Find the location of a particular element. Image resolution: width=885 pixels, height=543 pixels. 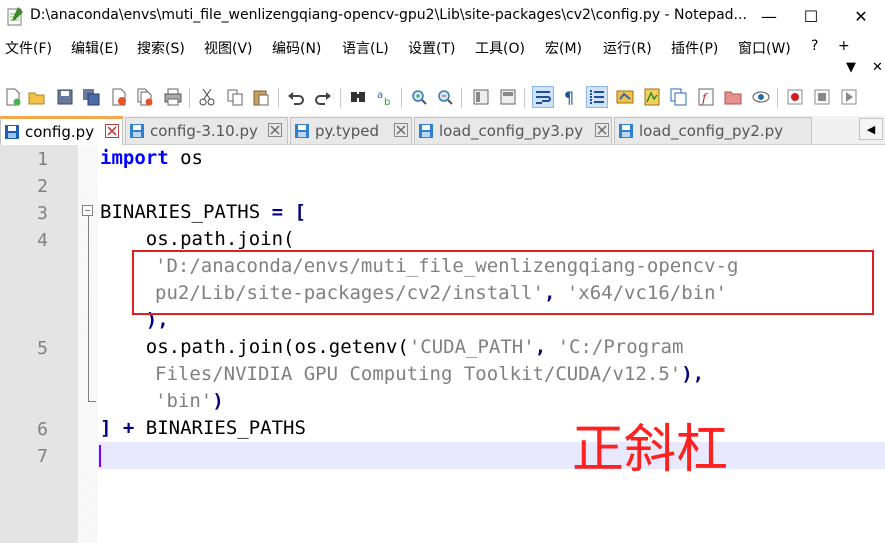

menu-encoding: 编码(N) is located at coordinates (296, 48).